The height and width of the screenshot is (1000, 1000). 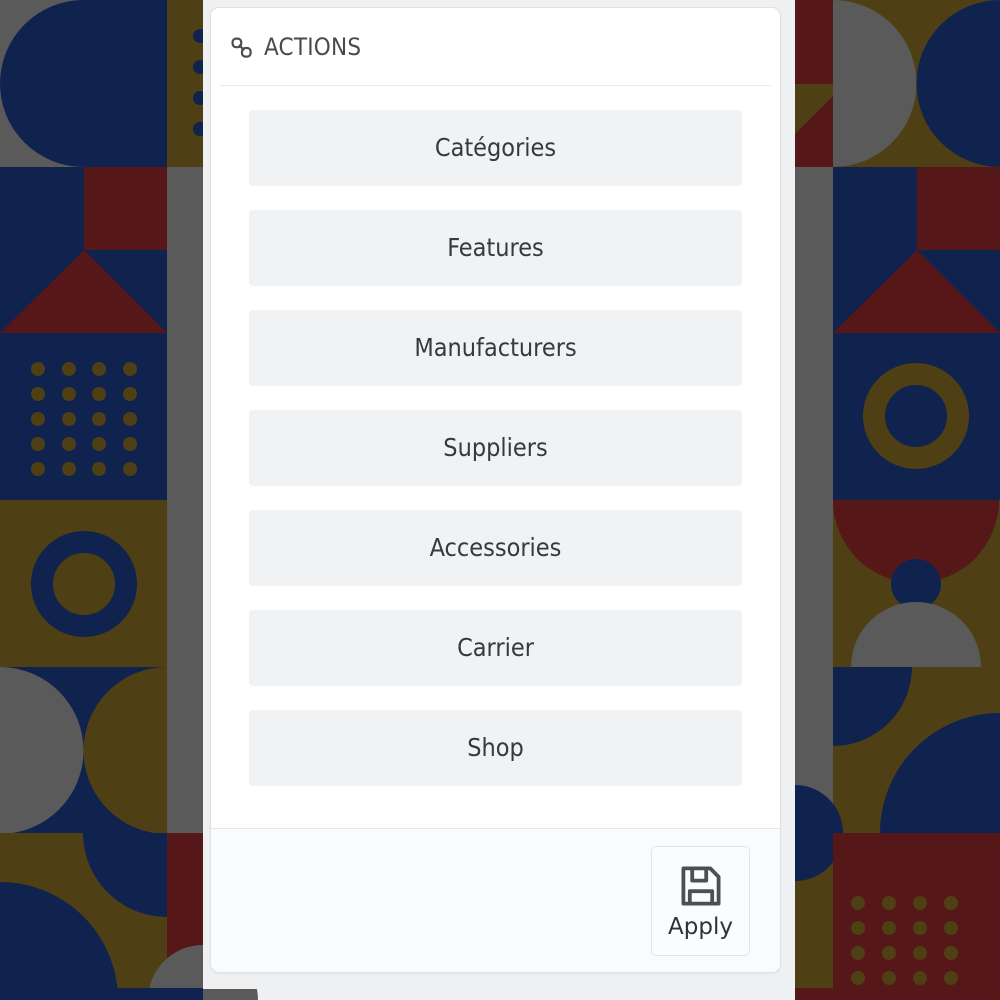 What do you see at coordinates (495, 47) in the screenshot?
I see `panel-header: ACTIONS` at bounding box center [495, 47].